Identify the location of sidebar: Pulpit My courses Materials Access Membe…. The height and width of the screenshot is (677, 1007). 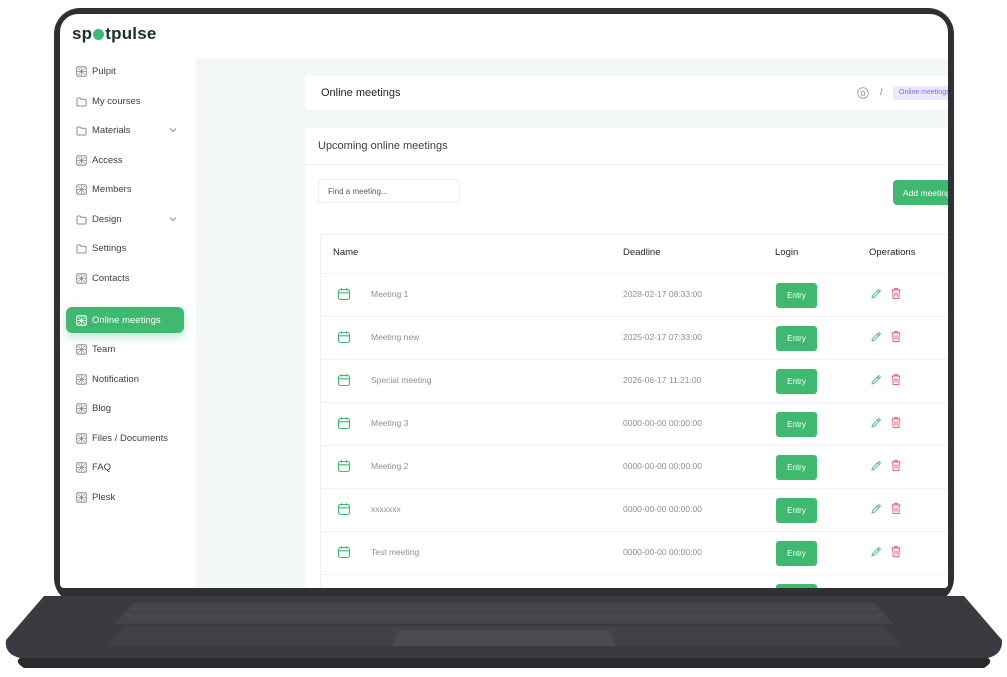
(128, 323).